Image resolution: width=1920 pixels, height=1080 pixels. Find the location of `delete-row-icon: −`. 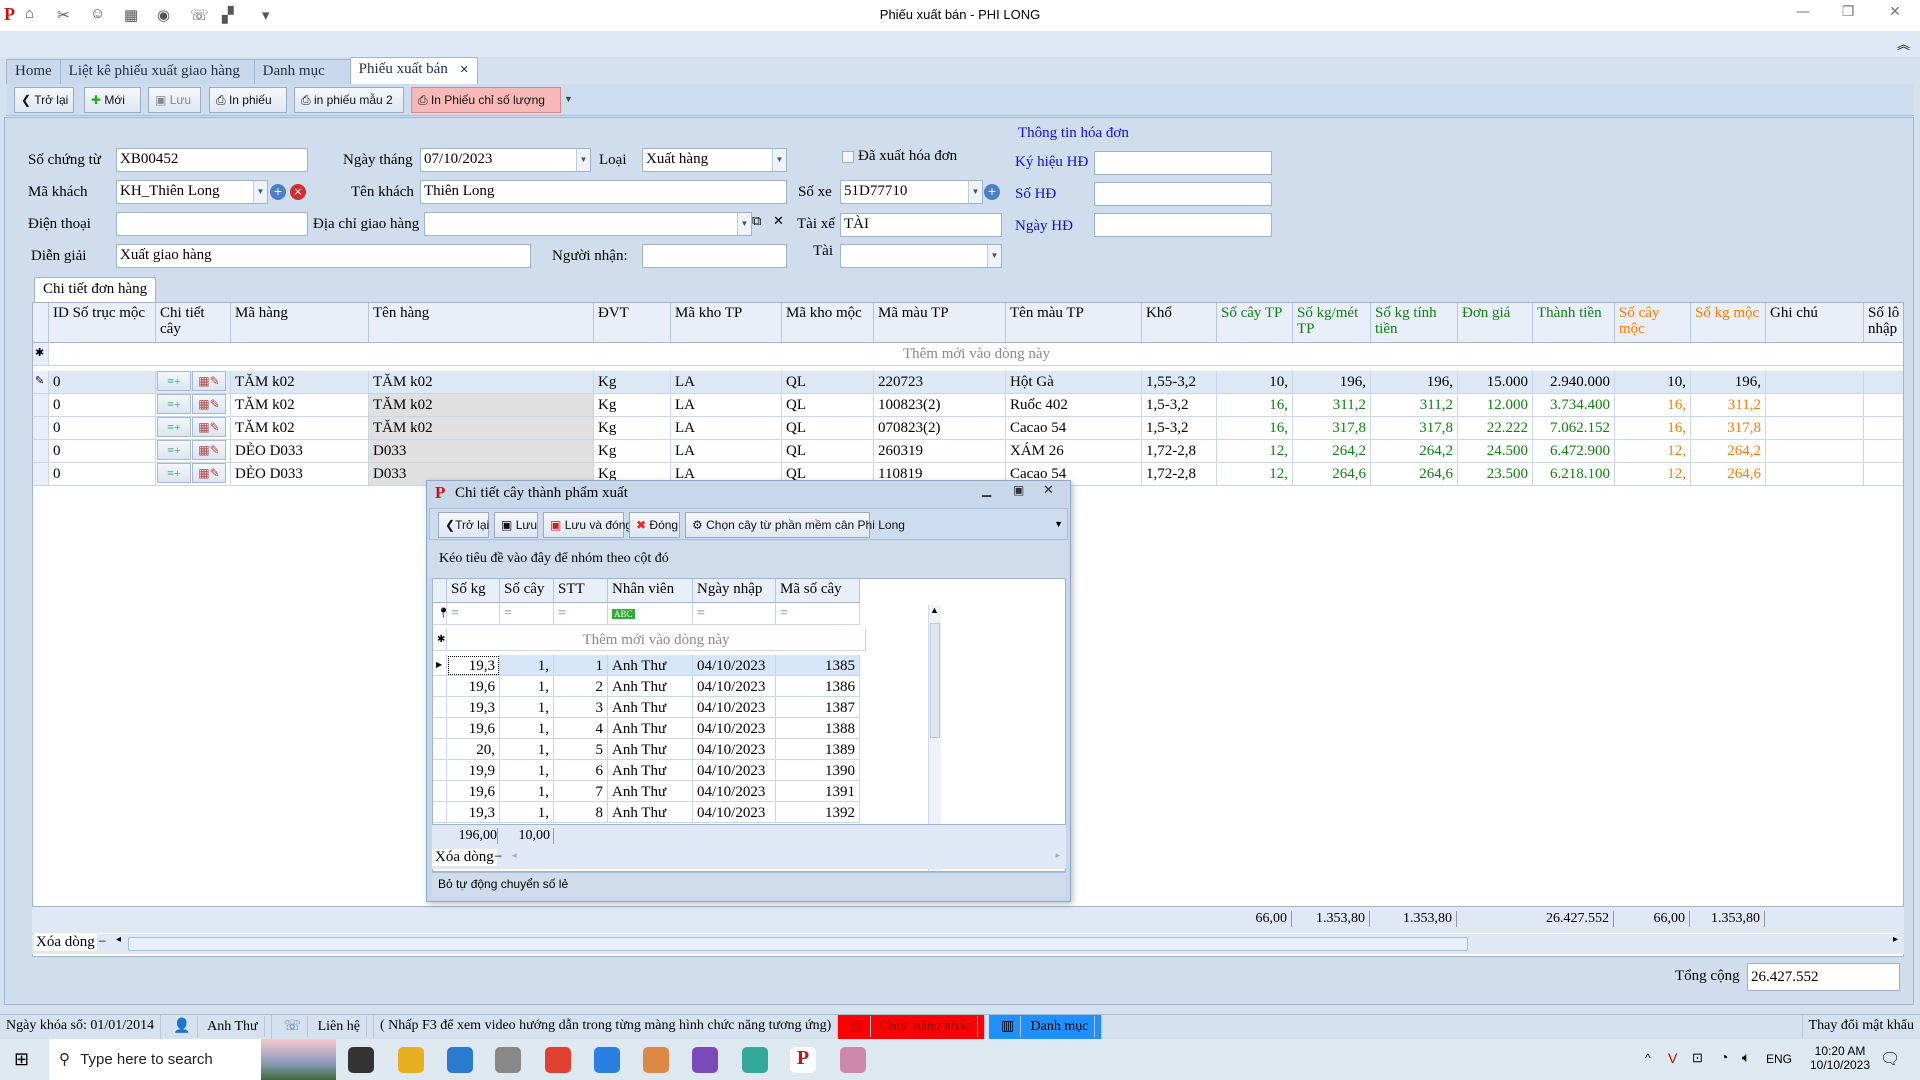

delete-row-icon: − is located at coordinates (498, 857).